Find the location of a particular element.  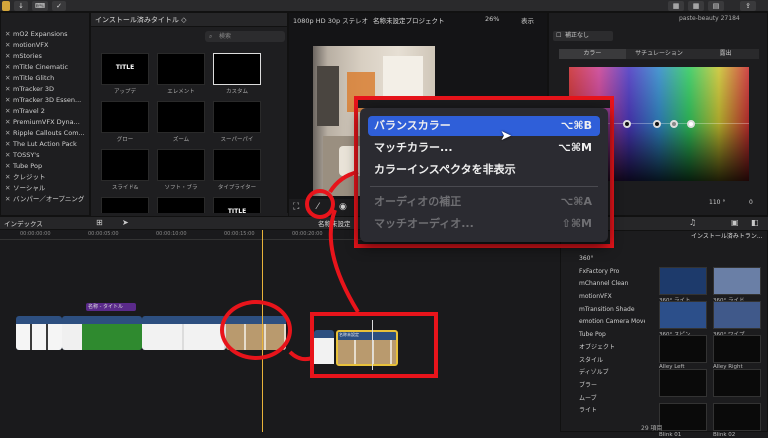

menu-item-shortcut: ⌥⌘M is located at coordinates (575, 147).